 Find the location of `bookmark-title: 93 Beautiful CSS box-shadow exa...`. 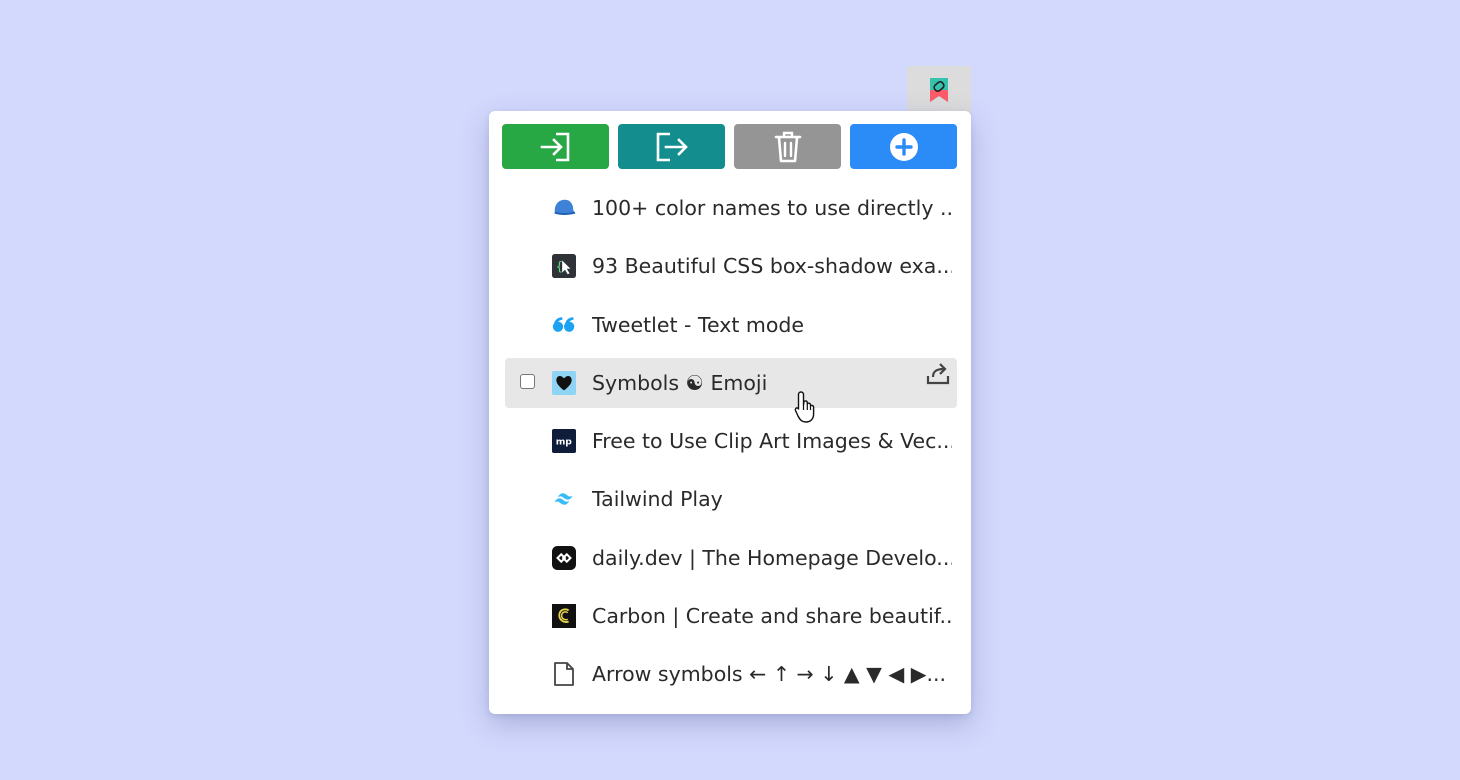

bookmark-title: 93 Beautiful CSS box-shadow exa... is located at coordinates (772, 266).